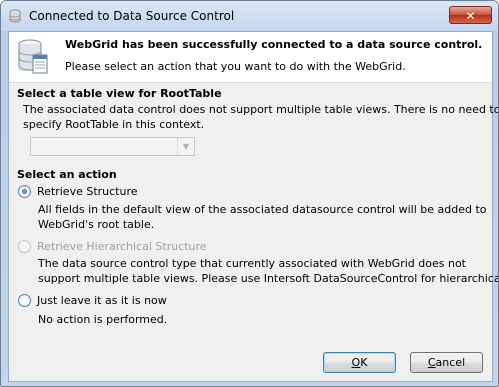  Describe the element at coordinates (450, 362) in the screenshot. I see `cancel-label-rest: ancel` at that location.